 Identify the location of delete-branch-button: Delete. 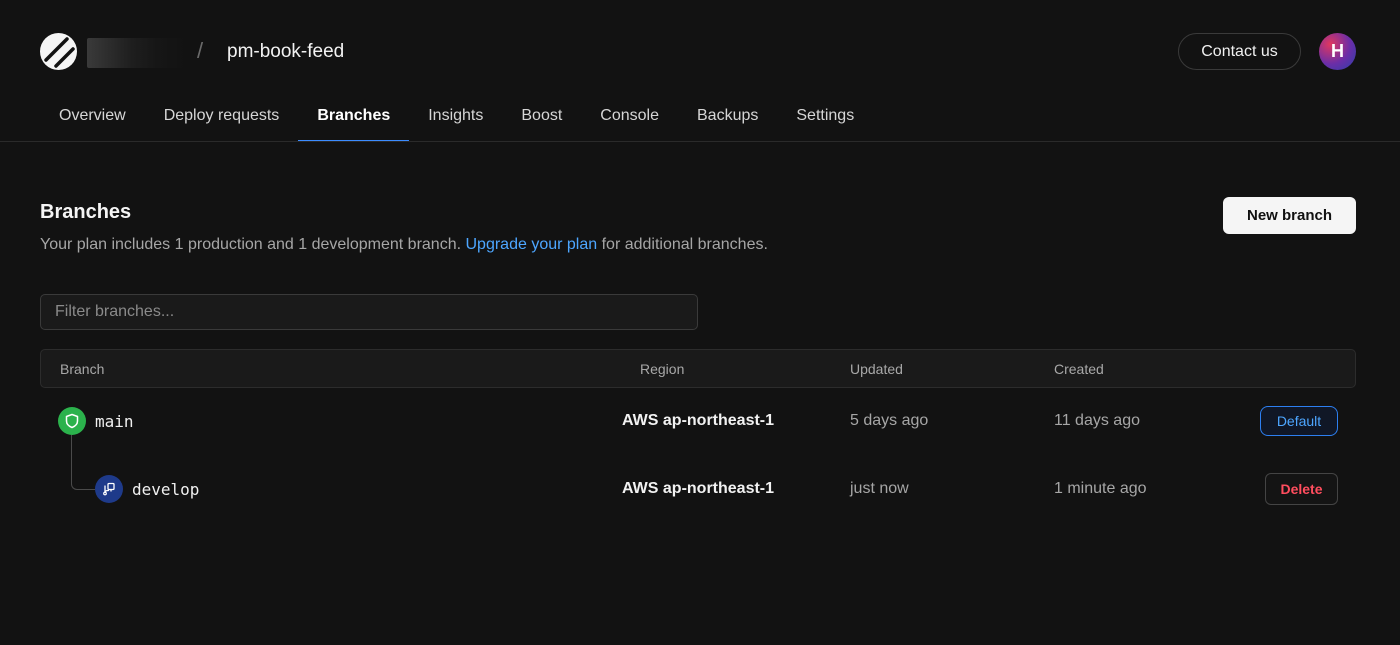
(1301, 489).